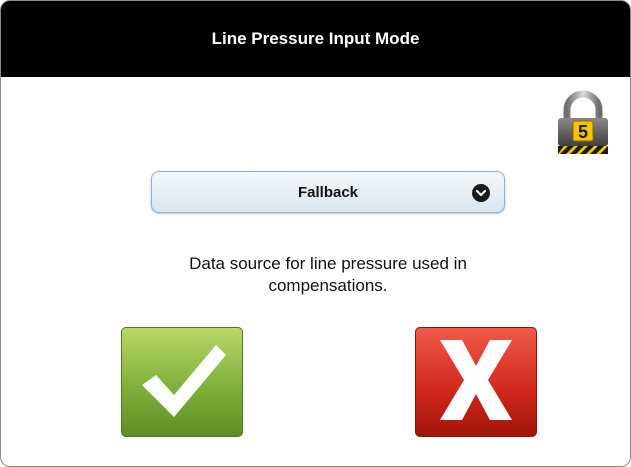 The height and width of the screenshot is (467, 631). I want to click on input-mode-dropdown: Fallback, so click(328, 192).